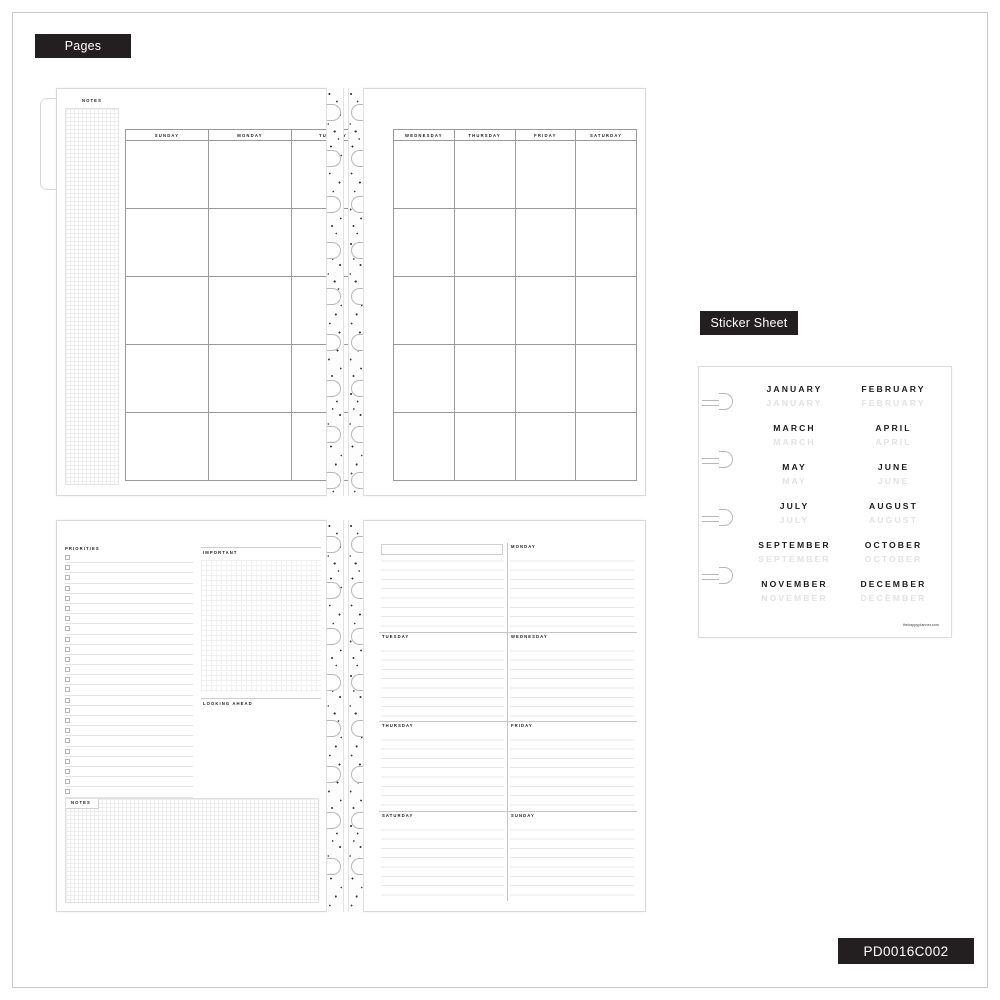 This screenshot has height=1000, width=1000. What do you see at coordinates (893, 552) in the screenshot?
I see `month-sticker-pair: OCTOBER OCTOBER` at bounding box center [893, 552].